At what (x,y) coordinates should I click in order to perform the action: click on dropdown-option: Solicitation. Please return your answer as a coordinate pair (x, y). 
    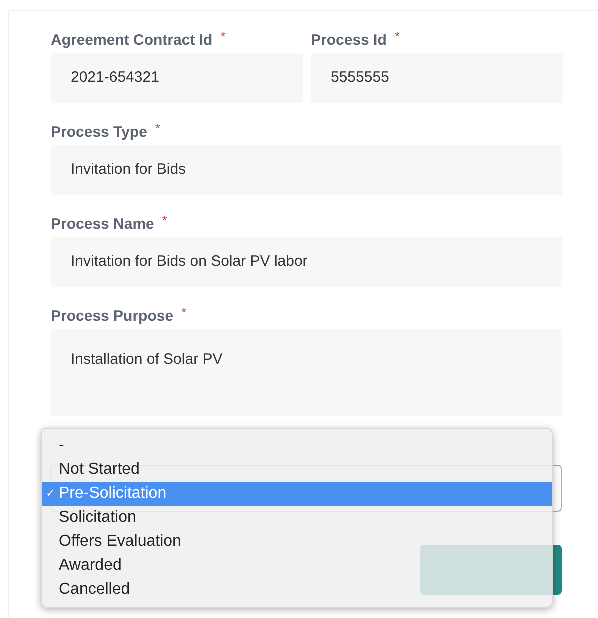
    Looking at the image, I should click on (297, 518).